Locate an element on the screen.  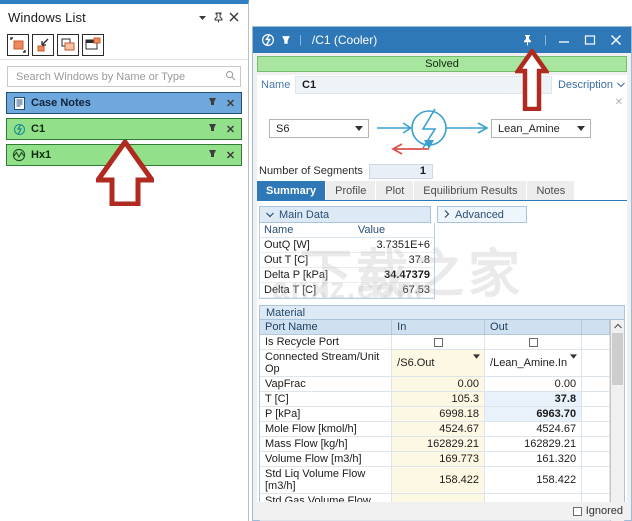
cooler-icon is located at coordinates (19, 129).